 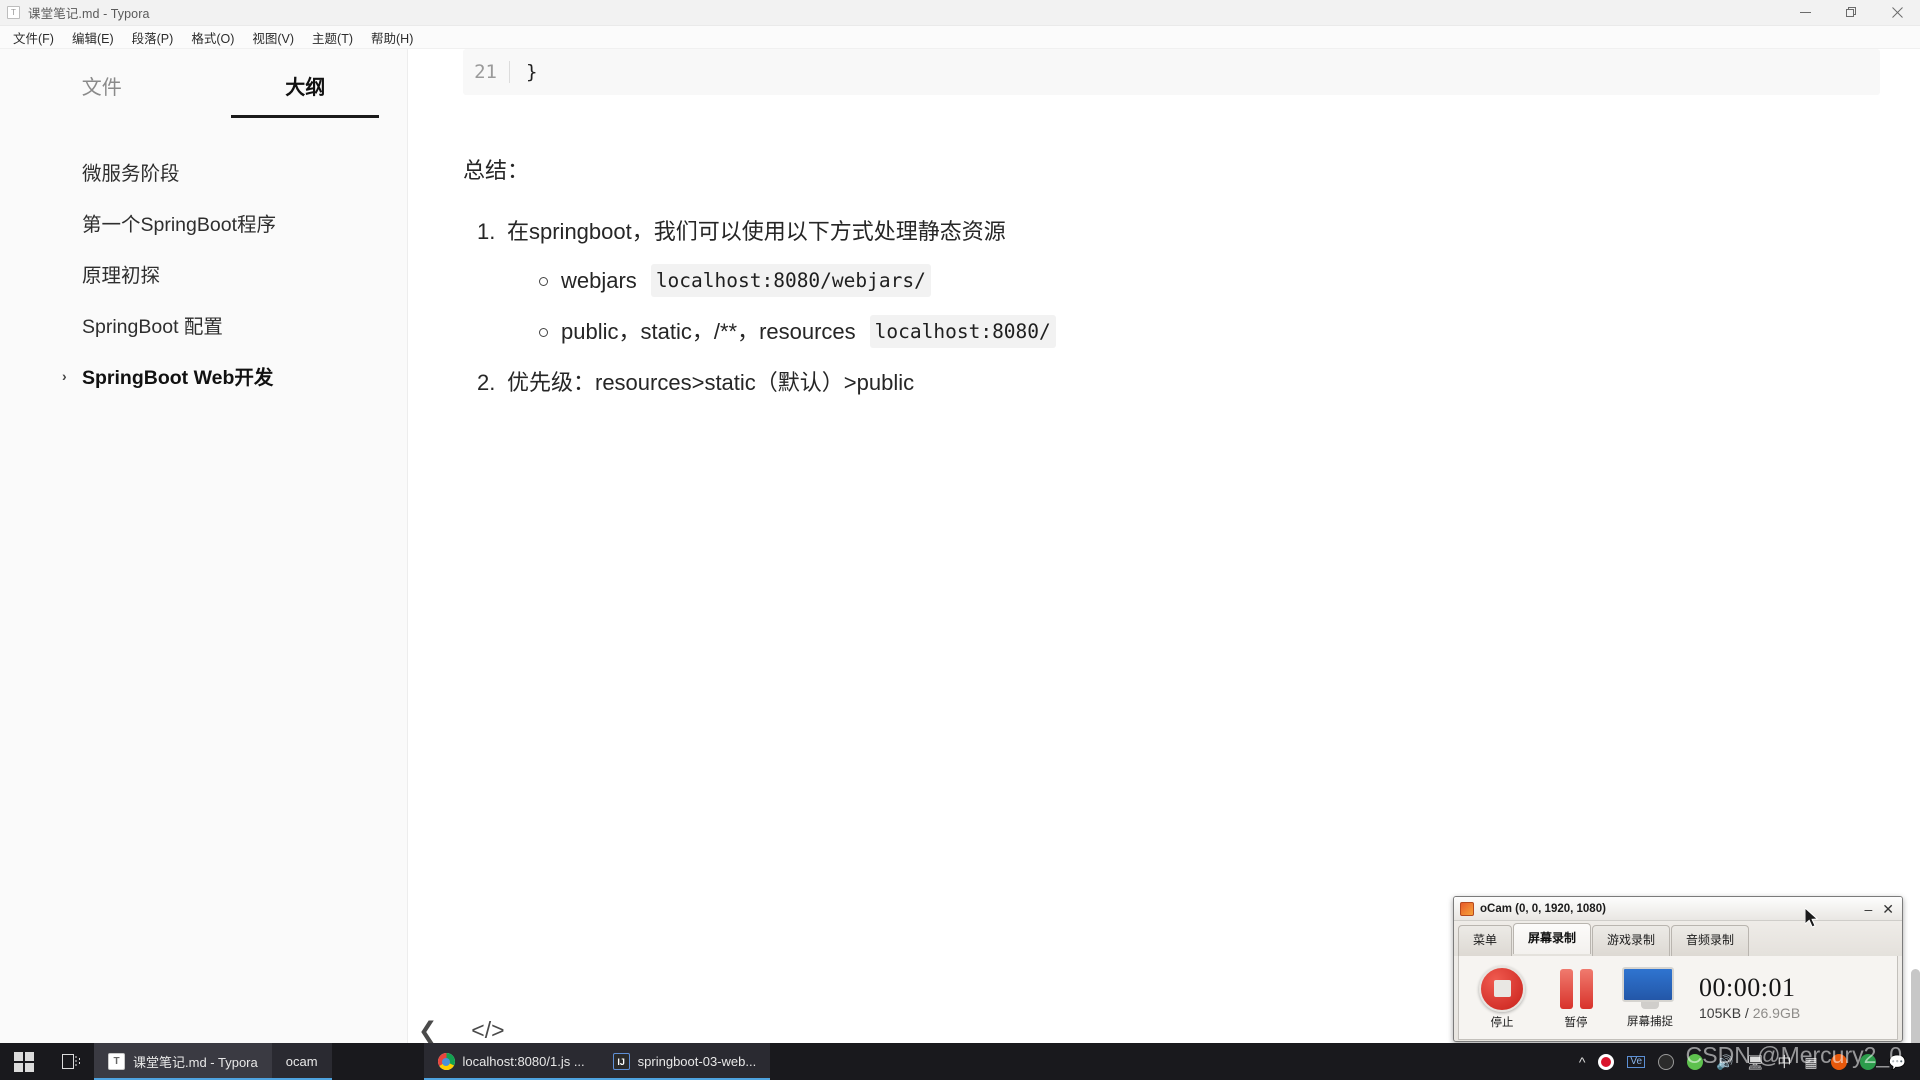 I want to click on menu-help: 帮助(H), so click(x=392, y=37).